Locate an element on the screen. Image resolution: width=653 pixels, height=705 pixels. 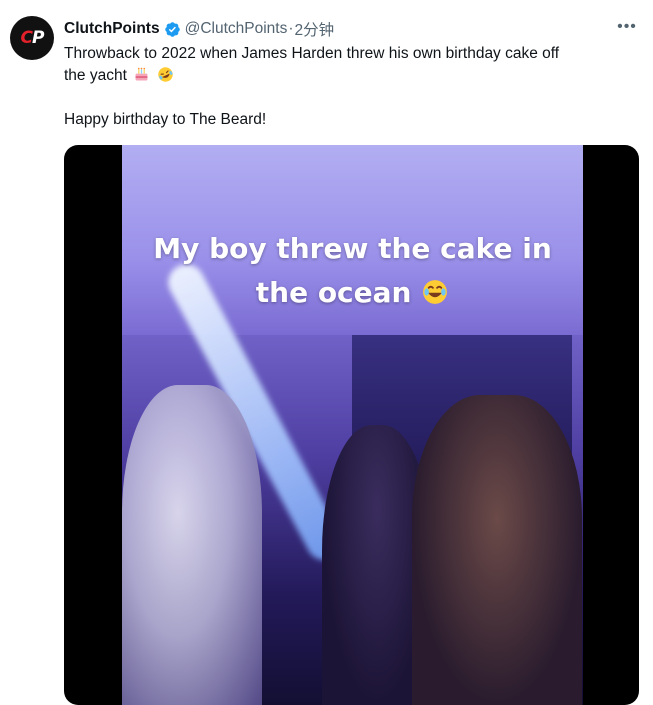
timestamp: 2分钟 is located at coordinates (315, 29).